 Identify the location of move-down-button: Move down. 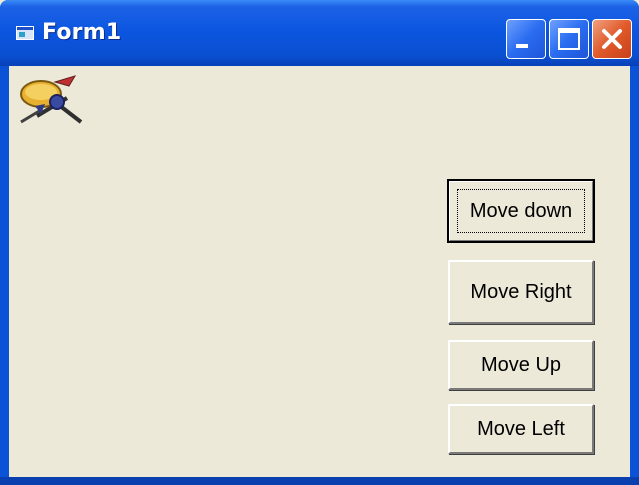
(521, 211).